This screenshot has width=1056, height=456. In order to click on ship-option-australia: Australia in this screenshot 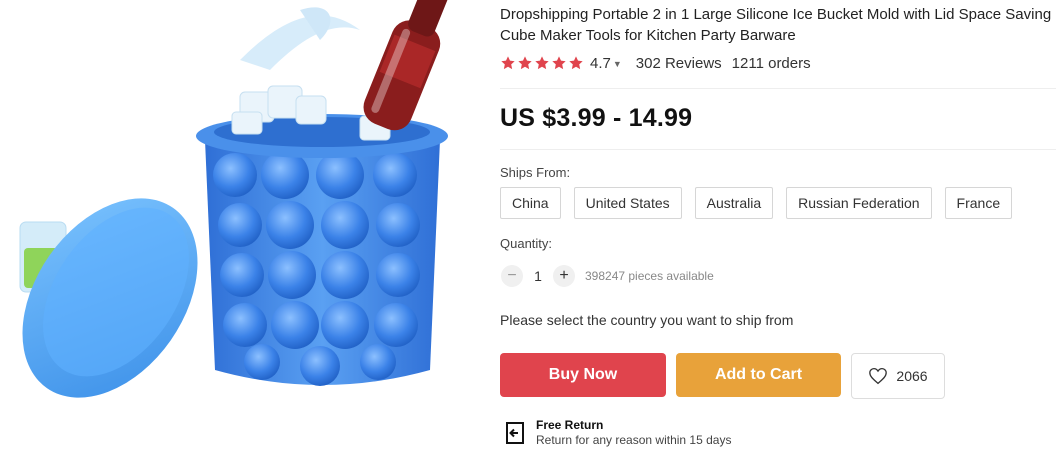, I will do `click(734, 203)`.